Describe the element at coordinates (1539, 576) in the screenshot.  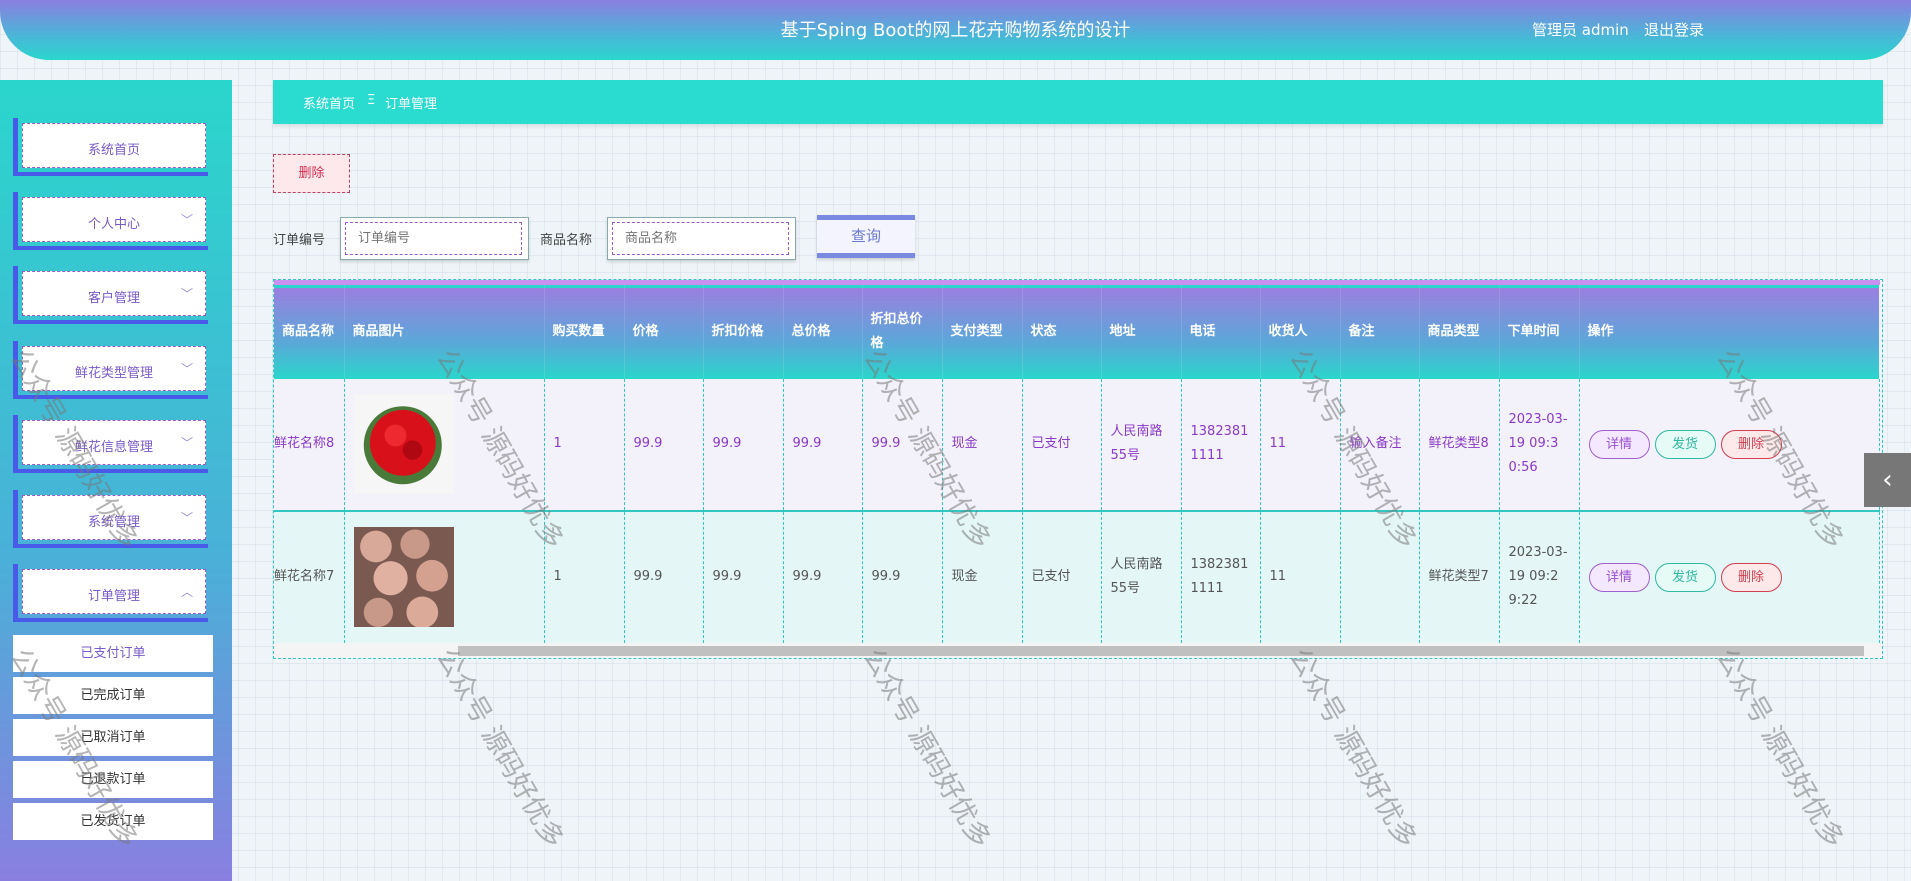
I see `cell-time: 2023-03-19 09:29:22` at that location.